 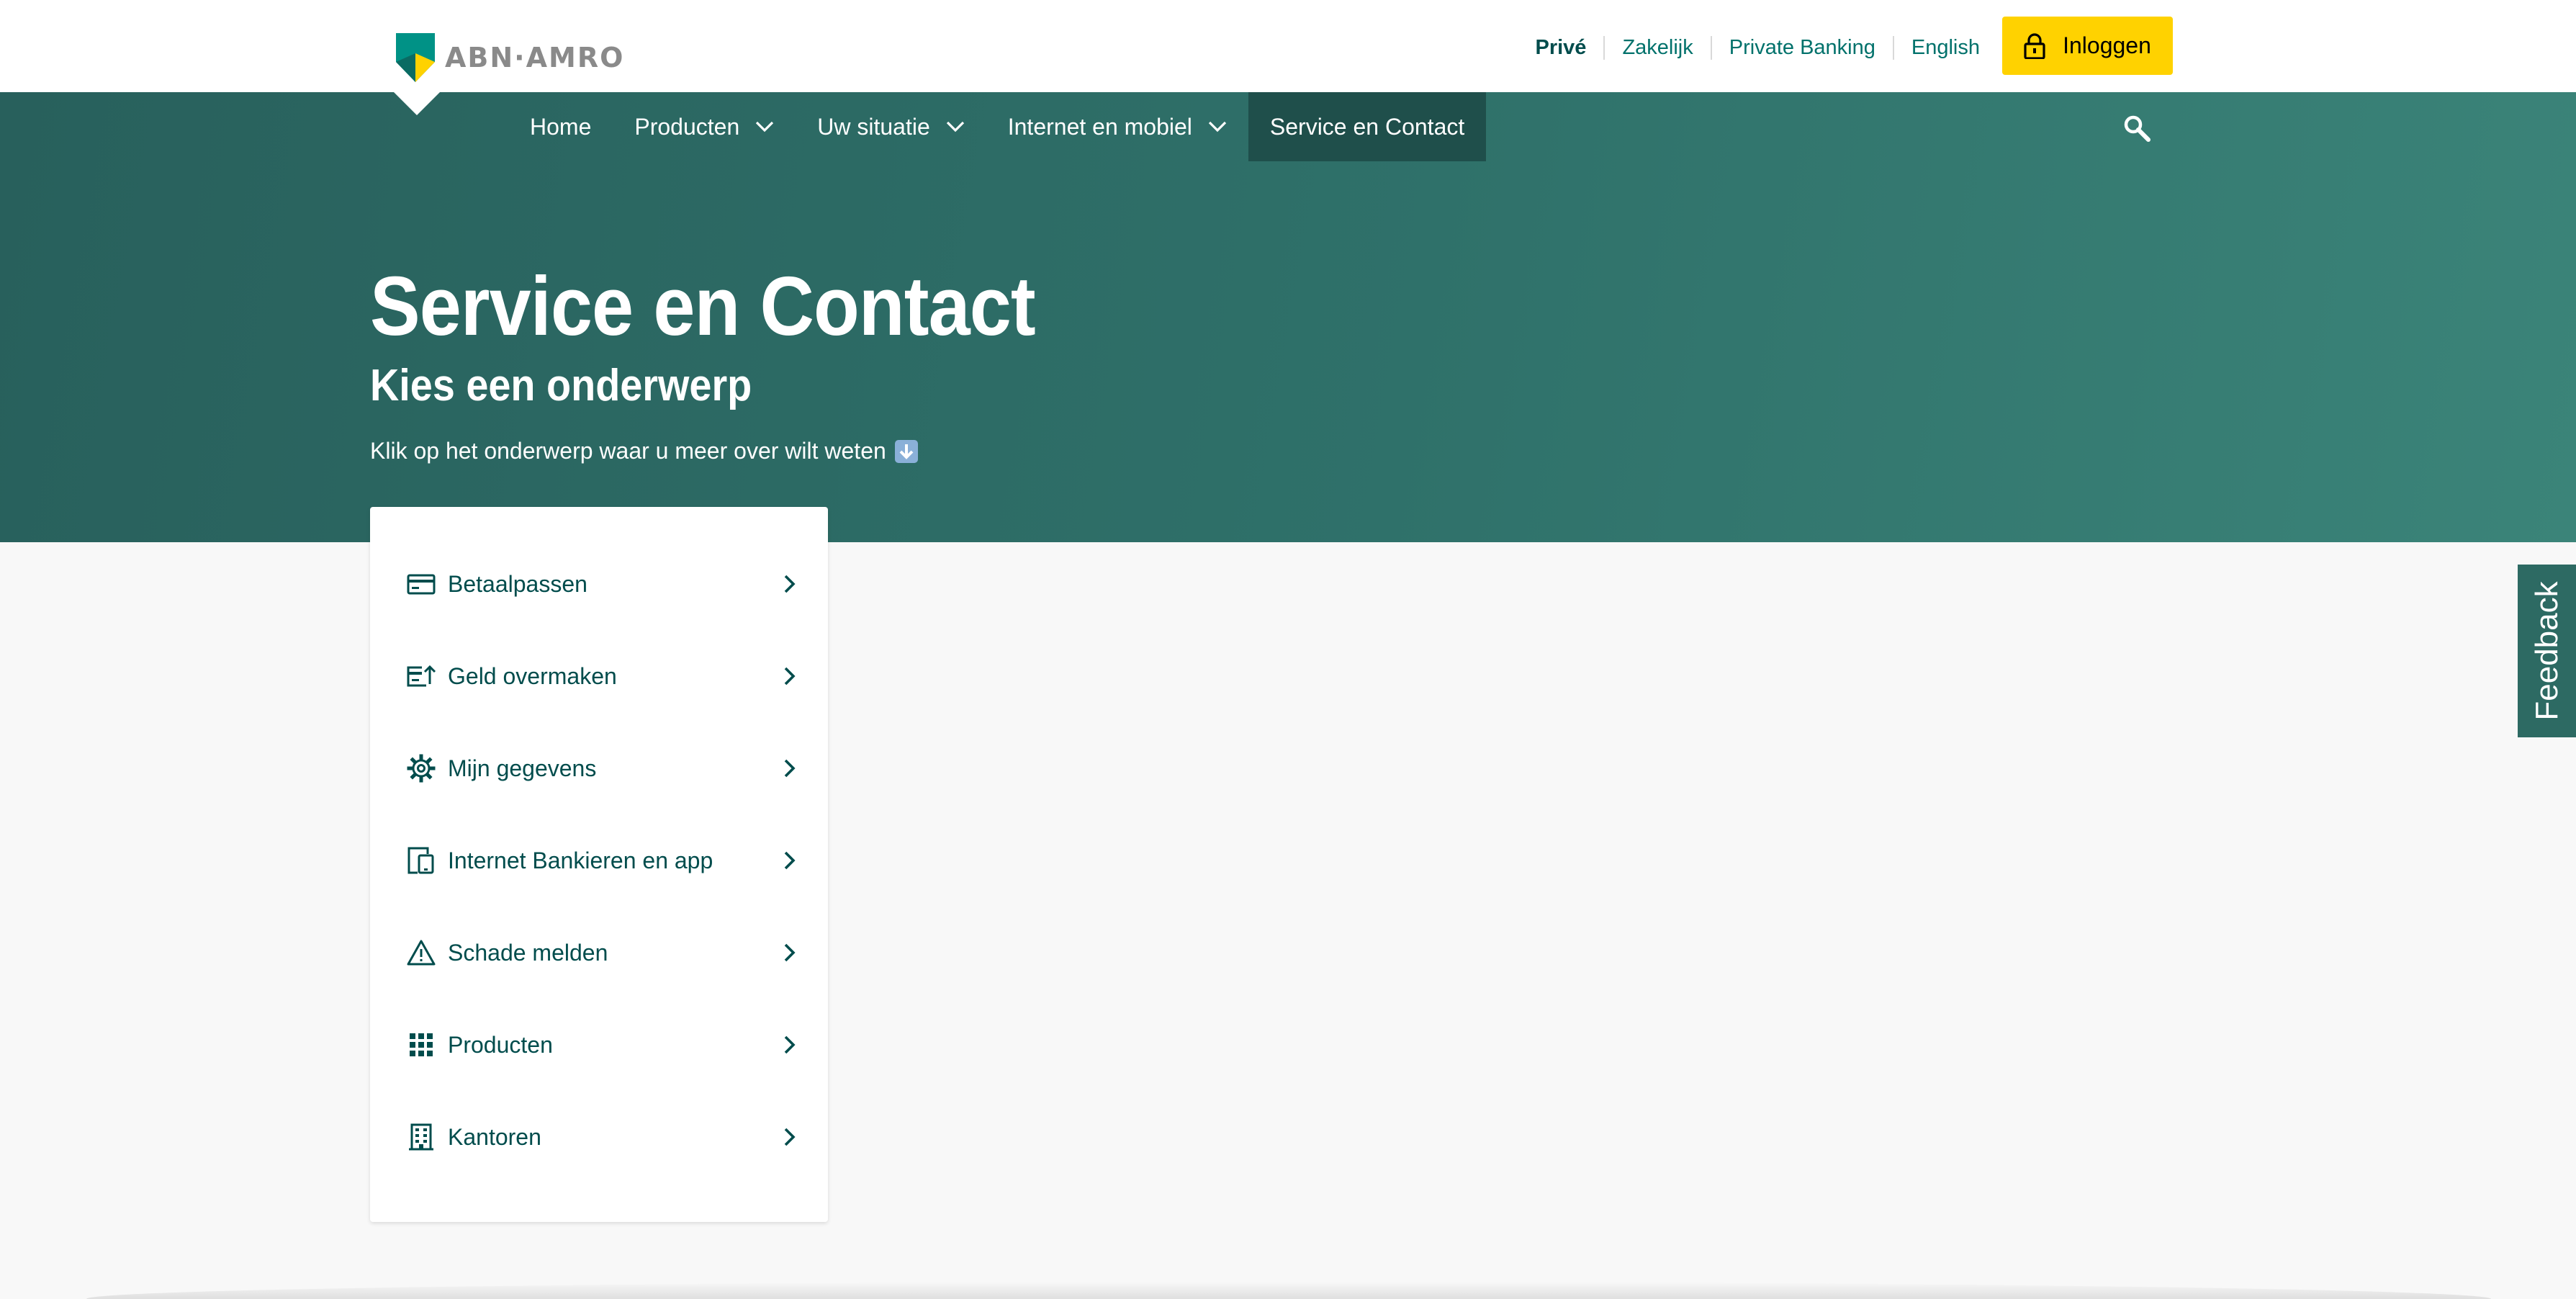 I want to click on topic-label: Internet Bankieren en app, so click(x=580, y=860).